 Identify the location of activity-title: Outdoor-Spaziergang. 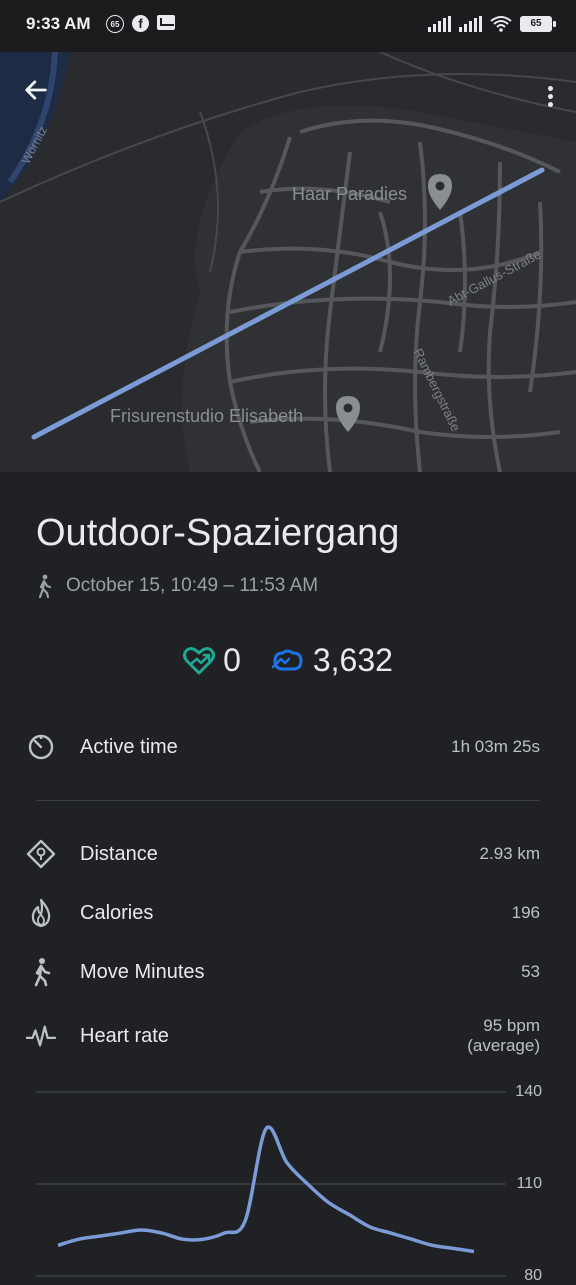
(218, 533).